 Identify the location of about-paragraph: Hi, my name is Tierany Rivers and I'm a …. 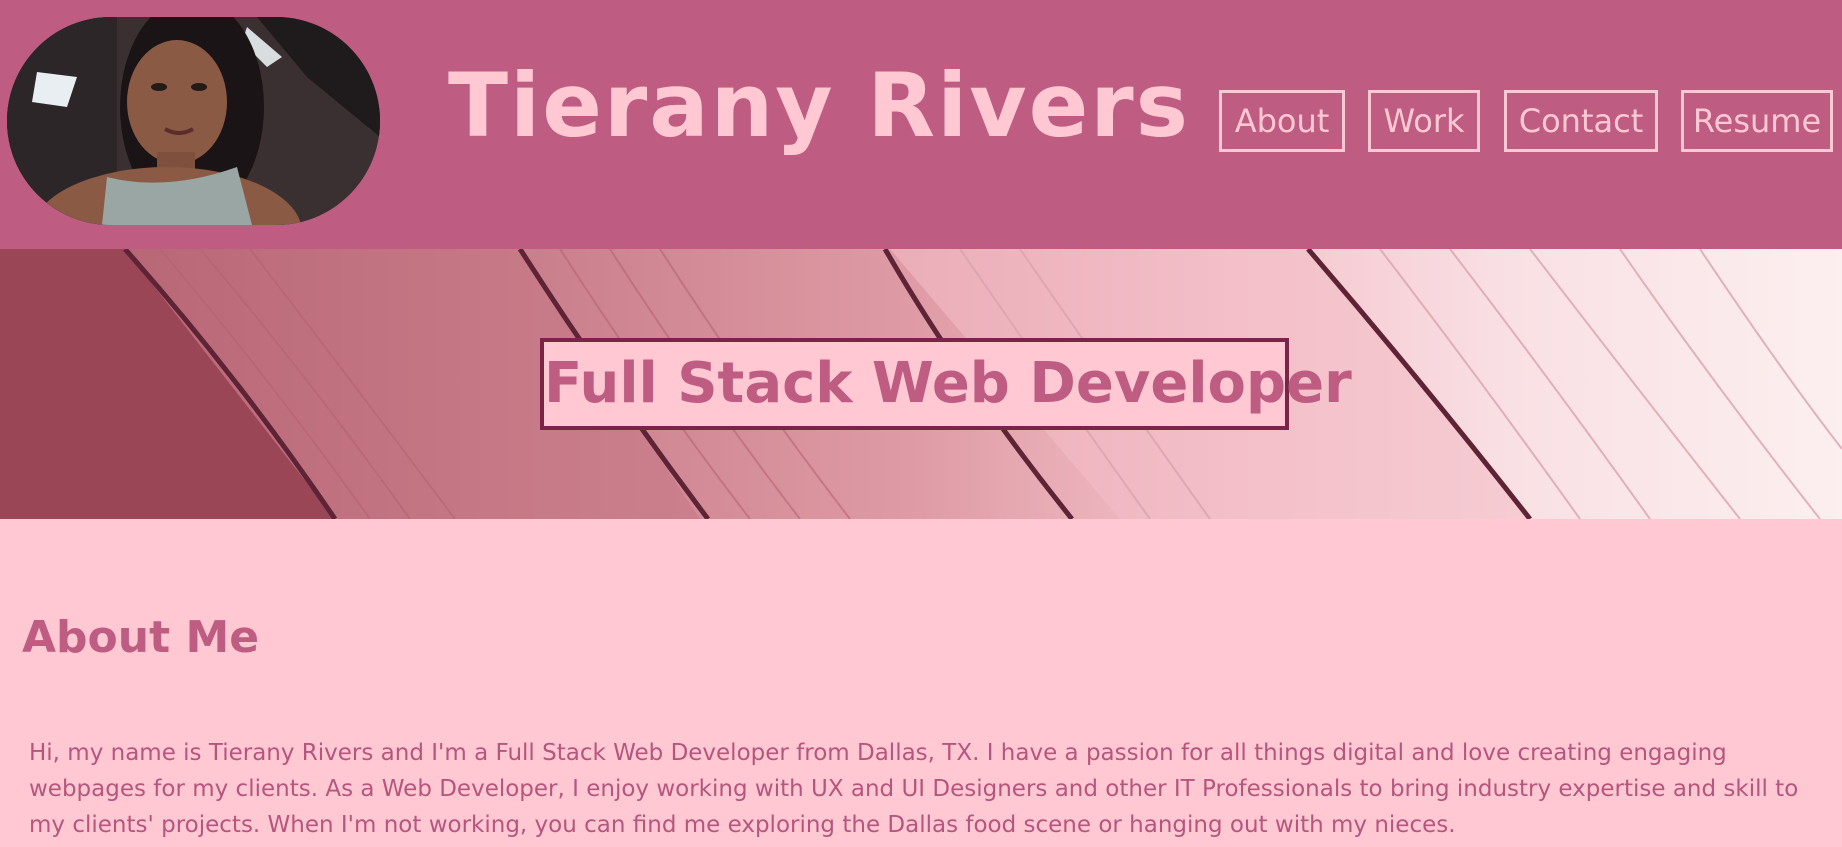
(914, 789).